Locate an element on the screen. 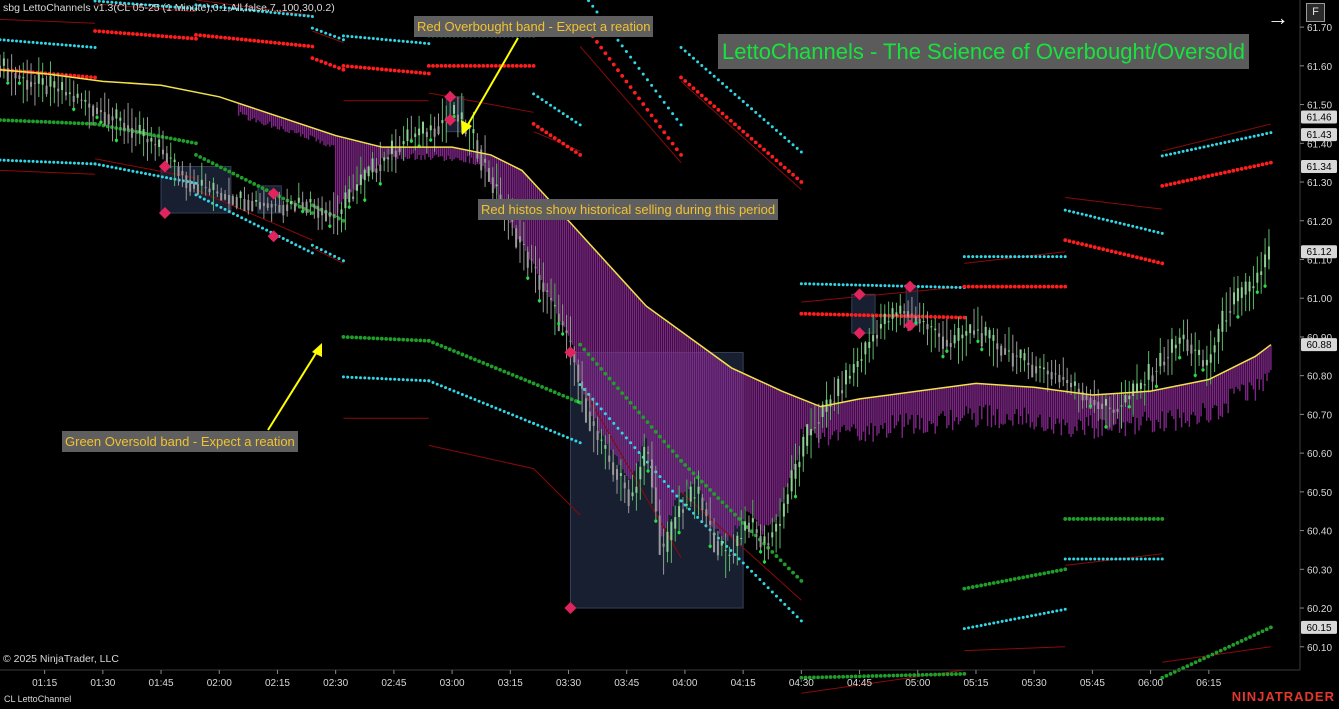 The width and height of the screenshot is (1339, 709). arrow-right-icon: → is located at coordinates (1278, 18).